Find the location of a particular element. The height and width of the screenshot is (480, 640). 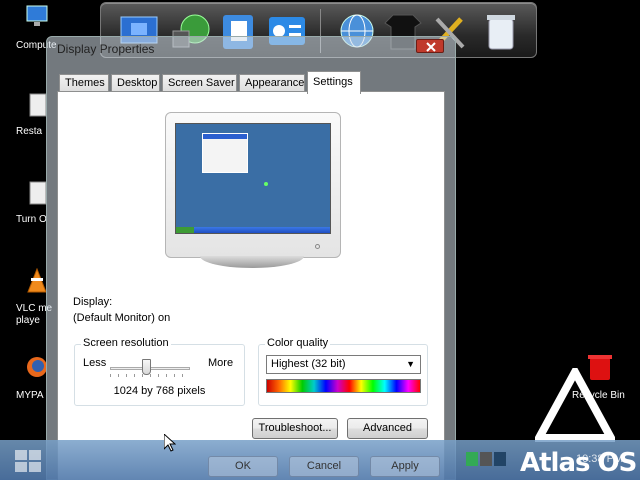

display-value: (Default Monitor) on is located at coordinates (122, 318).